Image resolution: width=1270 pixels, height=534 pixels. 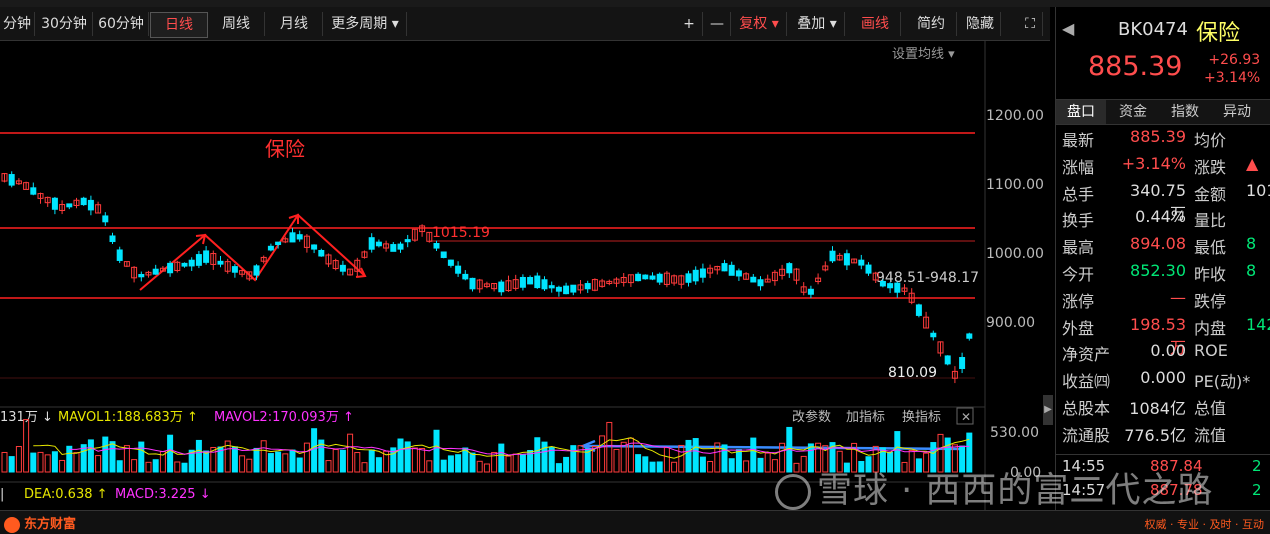 What do you see at coordinates (64, 24) in the screenshot?
I see `period-30min-button: 30分钟` at bounding box center [64, 24].